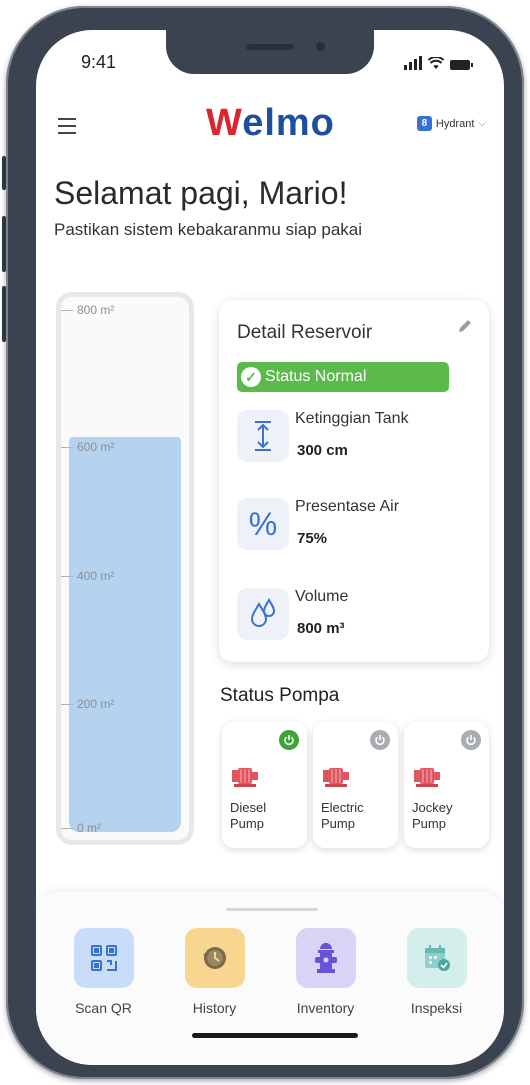 Image resolution: width=530 pixels, height=1085 pixels. What do you see at coordinates (87, 576) in the screenshot?
I see `tank-tick: 400 m²` at bounding box center [87, 576].